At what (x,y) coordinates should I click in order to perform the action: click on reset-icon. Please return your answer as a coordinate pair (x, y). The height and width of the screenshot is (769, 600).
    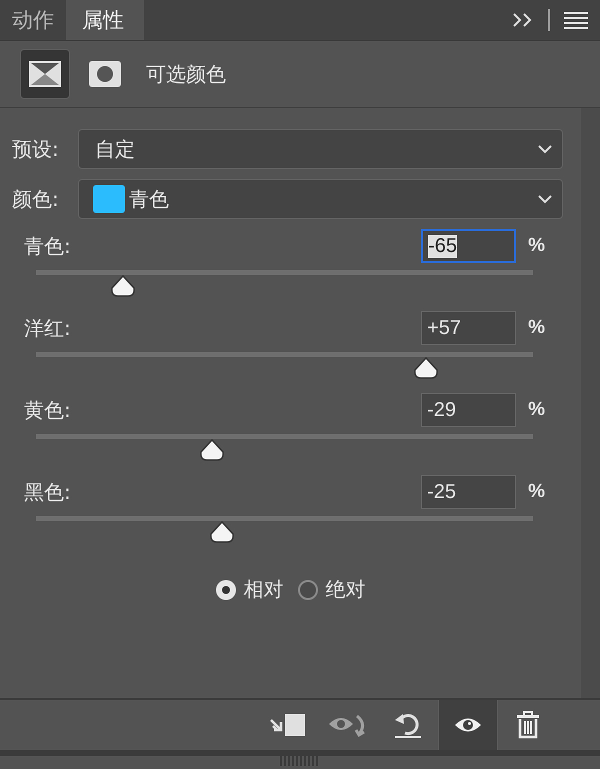
    Looking at the image, I should click on (408, 725).